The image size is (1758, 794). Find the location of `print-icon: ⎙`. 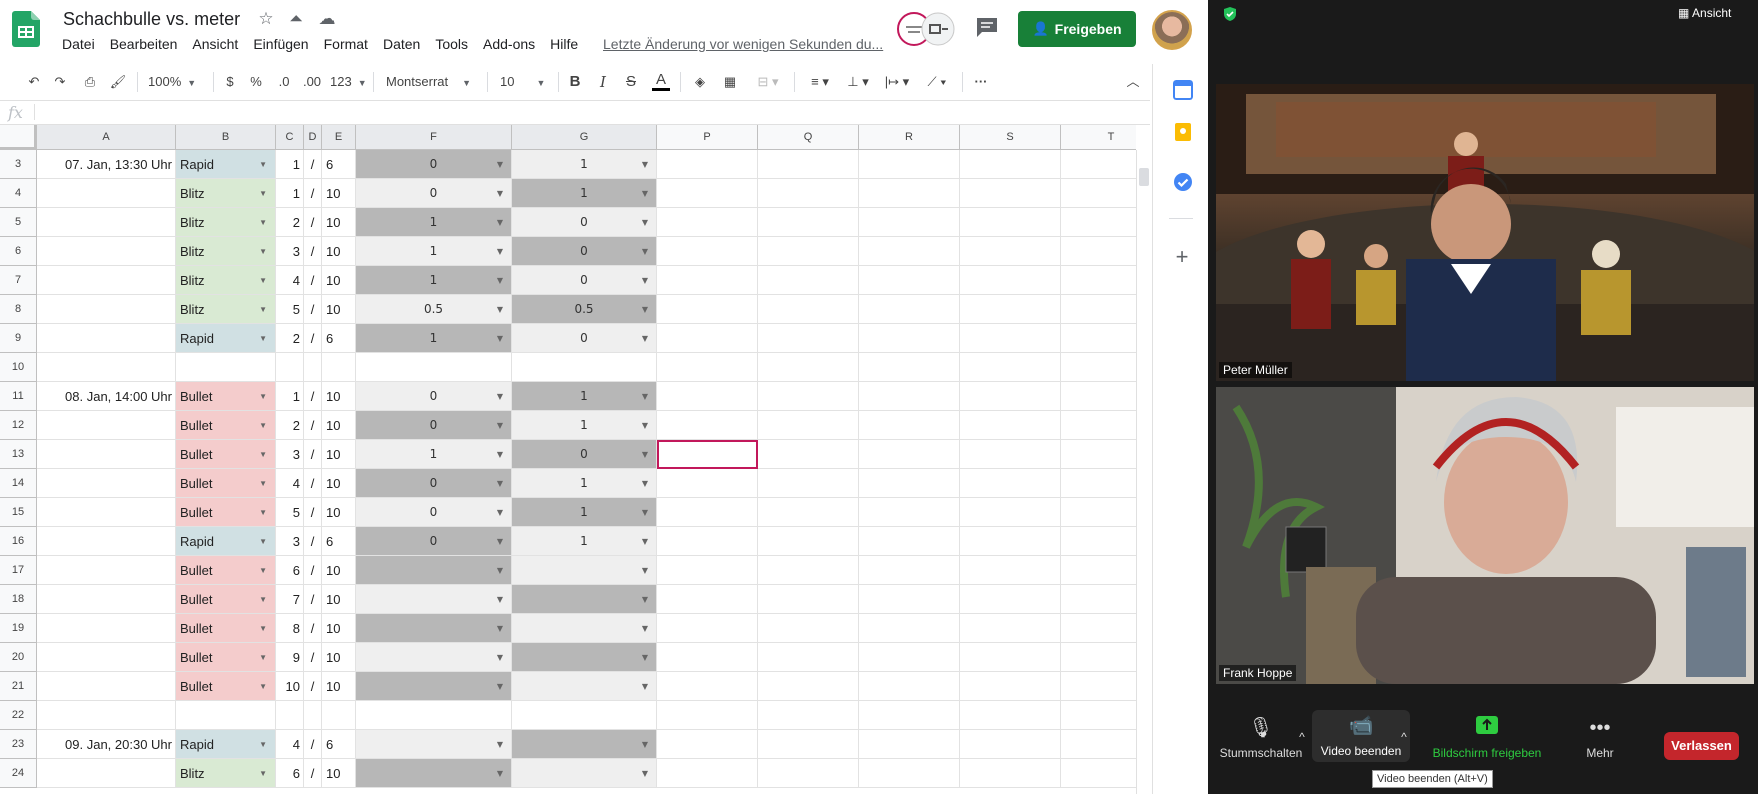

print-icon: ⎙ is located at coordinates (90, 82).